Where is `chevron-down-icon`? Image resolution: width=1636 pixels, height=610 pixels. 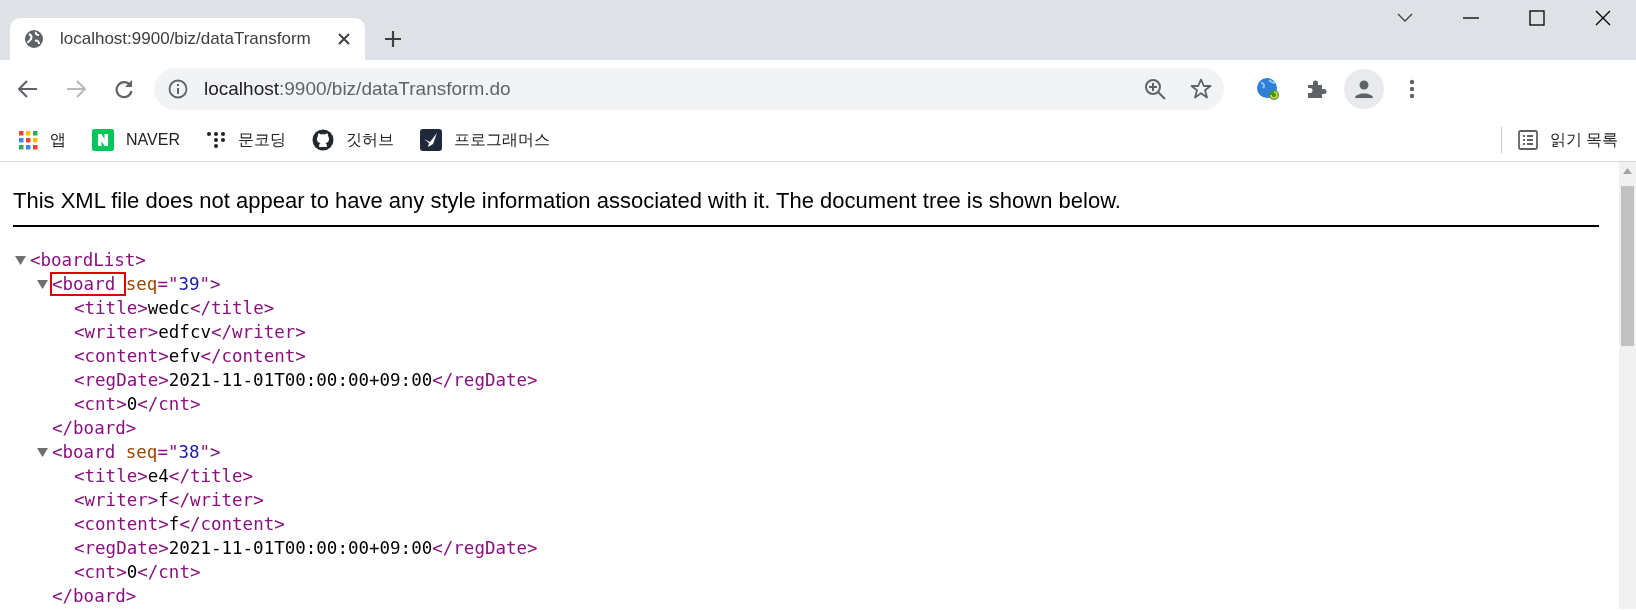
chevron-down-icon is located at coordinates (1405, 18).